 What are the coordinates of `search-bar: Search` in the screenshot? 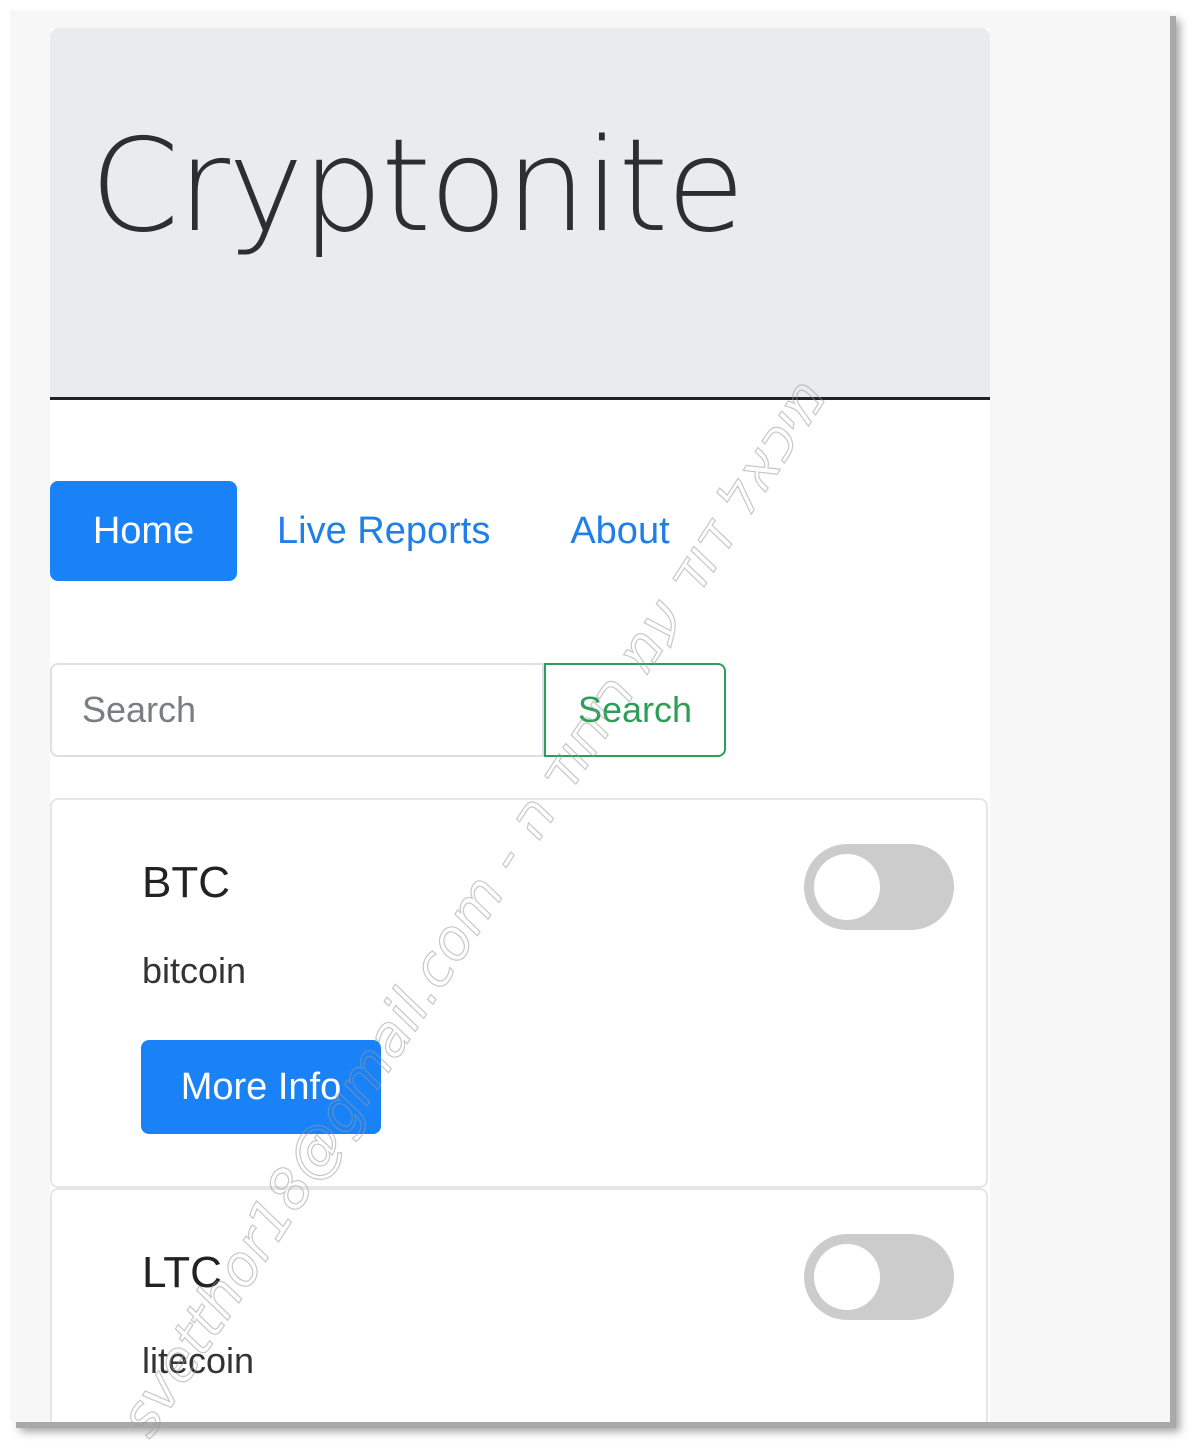 It's located at (388, 710).